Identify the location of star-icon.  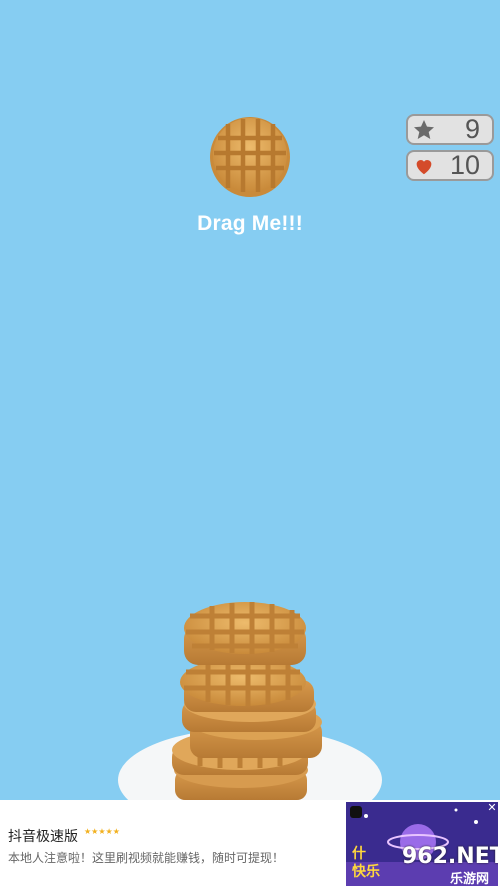
(424, 129).